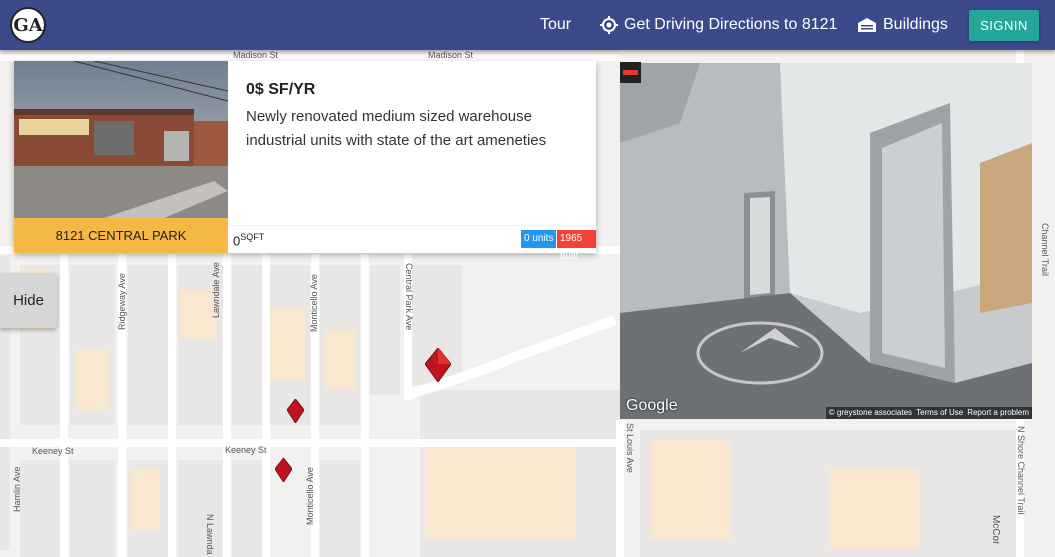 The image size is (1055, 557). What do you see at coordinates (939, 413) in the screenshot?
I see `terms-link: Terms of Use` at bounding box center [939, 413].